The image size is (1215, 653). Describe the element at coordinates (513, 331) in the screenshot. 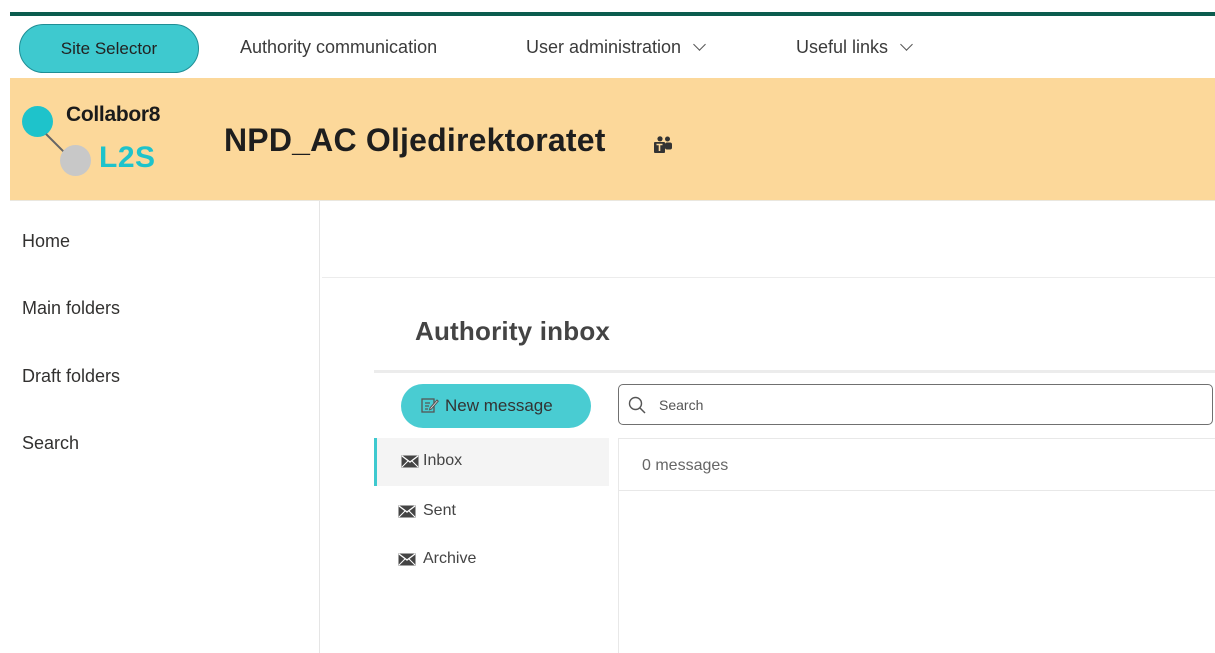

I see `page-title: Authority inbox` at that location.